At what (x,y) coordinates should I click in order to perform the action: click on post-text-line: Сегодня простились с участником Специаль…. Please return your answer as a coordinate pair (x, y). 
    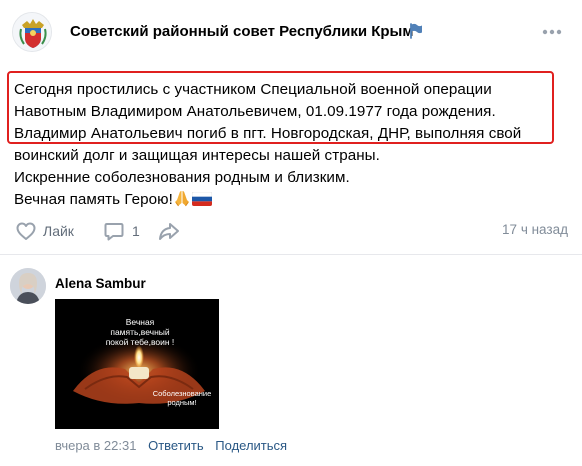
    Looking at the image, I should click on (253, 89).